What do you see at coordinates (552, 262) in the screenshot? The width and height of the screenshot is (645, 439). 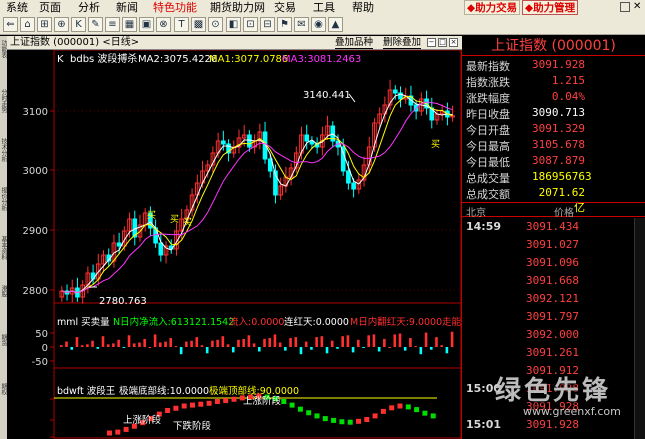 I see `tick-price: 3091.096` at bounding box center [552, 262].